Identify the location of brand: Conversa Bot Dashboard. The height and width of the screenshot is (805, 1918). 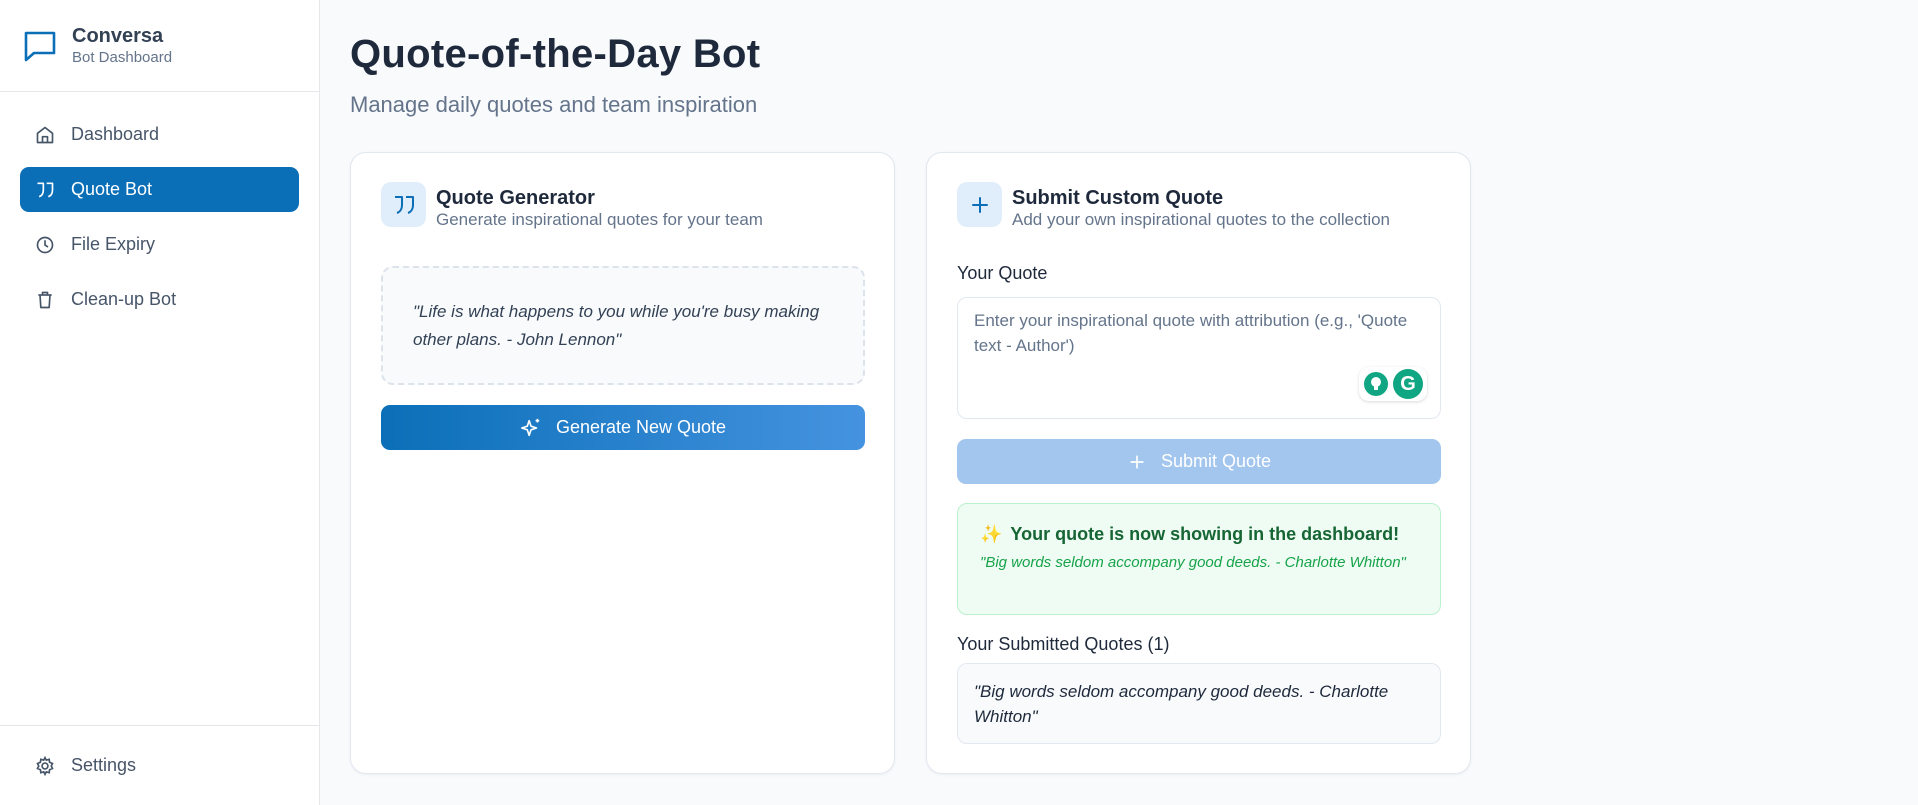
(159, 46).